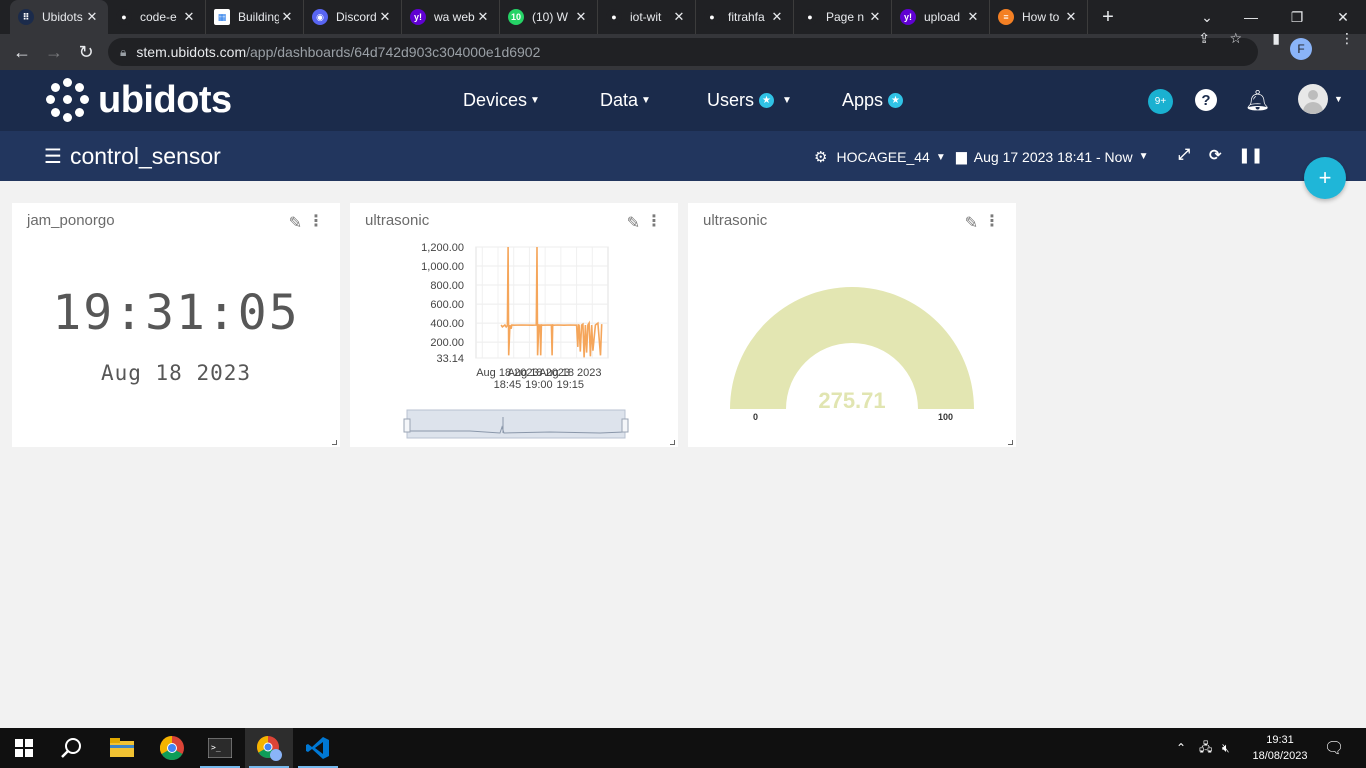 This screenshot has width=1366, height=768. What do you see at coordinates (1280, 740) in the screenshot?
I see `clock-time-text: 19:31` at bounding box center [1280, 740].